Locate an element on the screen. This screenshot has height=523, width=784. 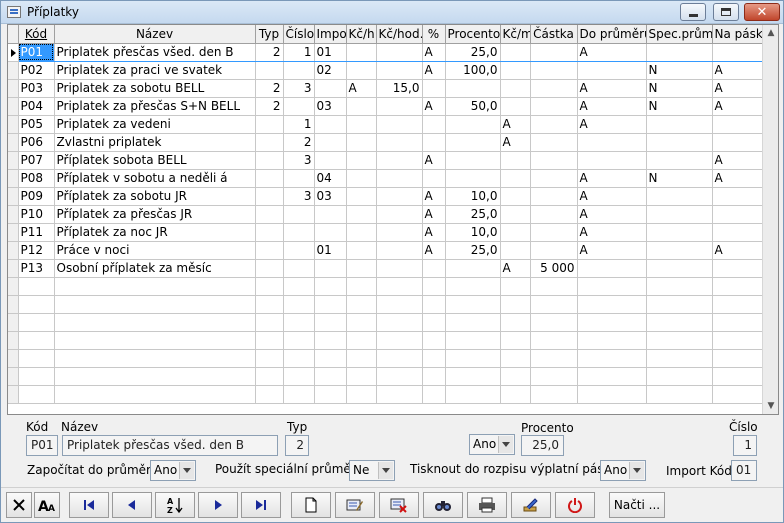
table-row: P08 Příplatek v sobotu a neděli á 04 A N A is located at coordinates (386, 178).